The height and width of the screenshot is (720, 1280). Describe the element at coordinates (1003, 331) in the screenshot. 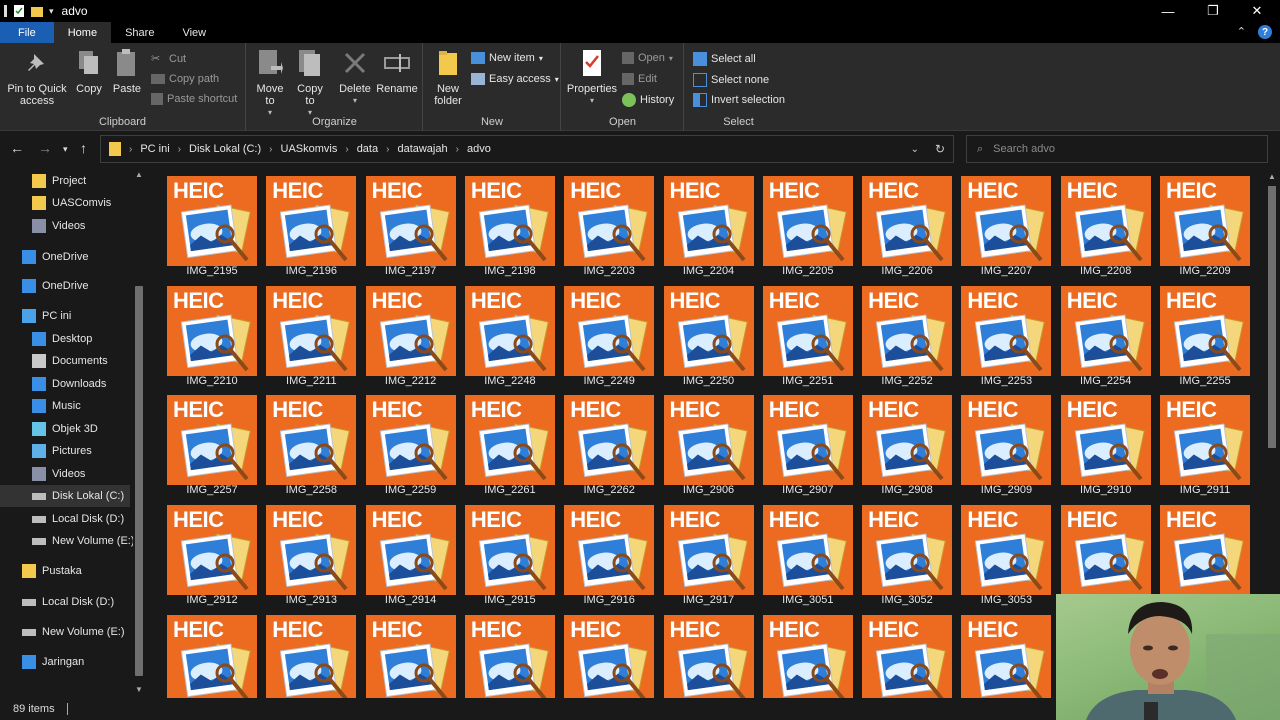

I see `file-tile: HEIC IMG_2253` at that location.